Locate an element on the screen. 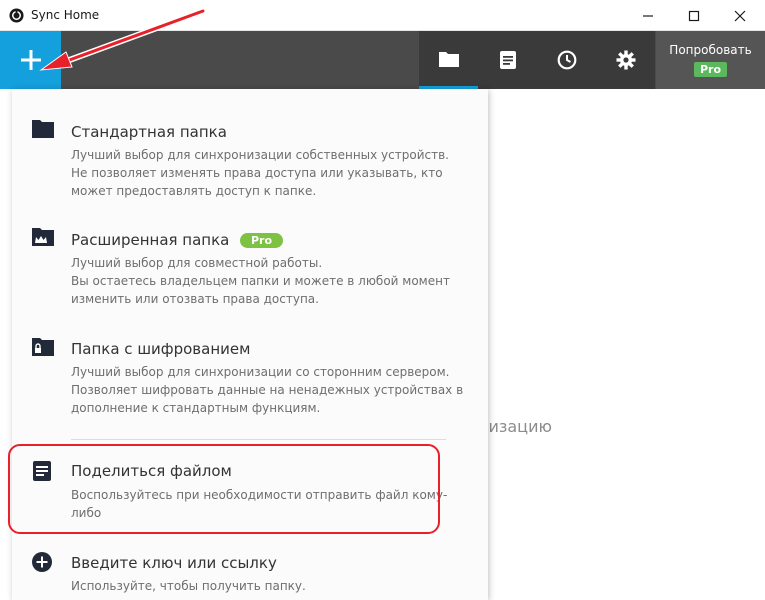  maximize-icon is located at coordinates (694, 15).